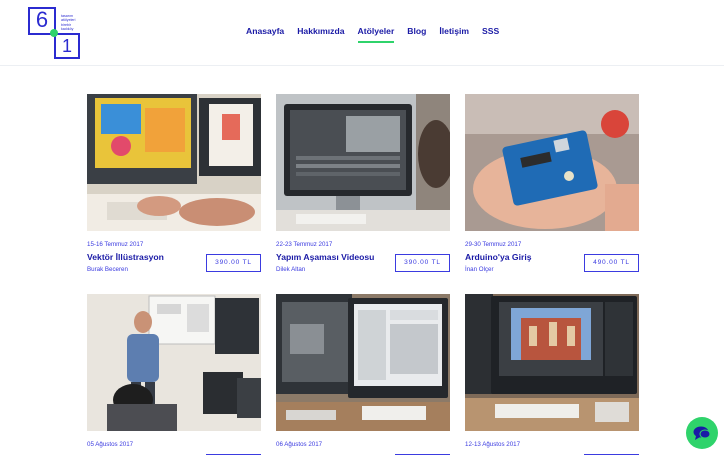  I want to click on editing-software-monitors-photo, so click(363, 362).